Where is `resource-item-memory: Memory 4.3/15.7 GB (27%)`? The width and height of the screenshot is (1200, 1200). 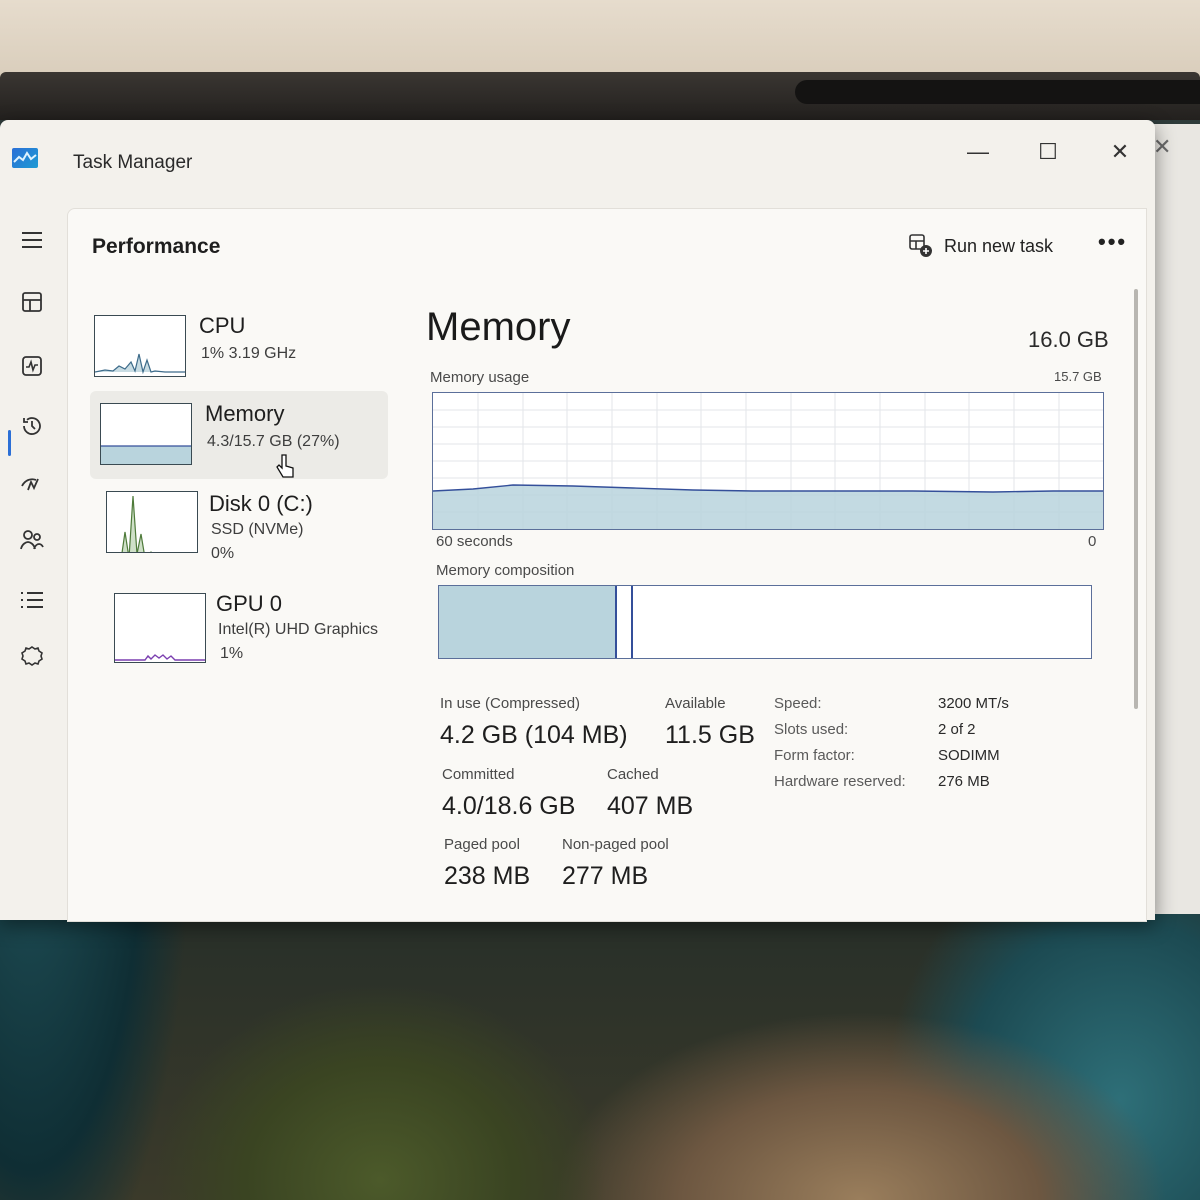 resource-item-memory: Memory 4.3/15.7 GB (27%) is located at coordinates (239, 435).